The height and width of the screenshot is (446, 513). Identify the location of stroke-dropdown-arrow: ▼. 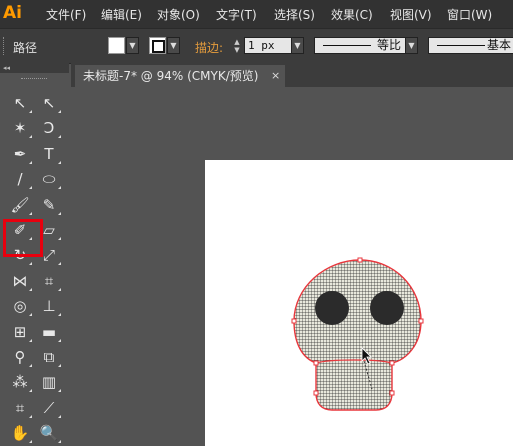
(173, 45).